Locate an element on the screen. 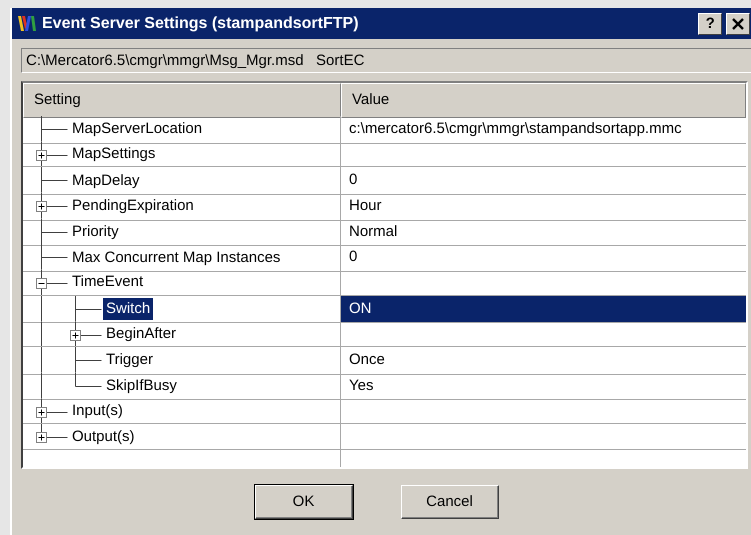  setting-name: TimeEvent is located at coordinates (107, 282).